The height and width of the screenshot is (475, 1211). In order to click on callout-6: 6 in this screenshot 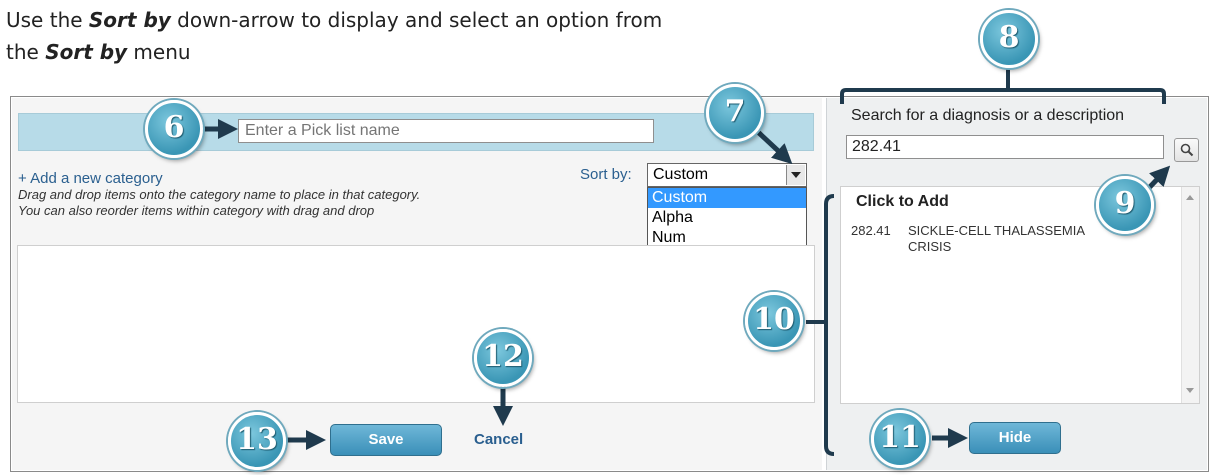, I will do `click(174, 129)`.